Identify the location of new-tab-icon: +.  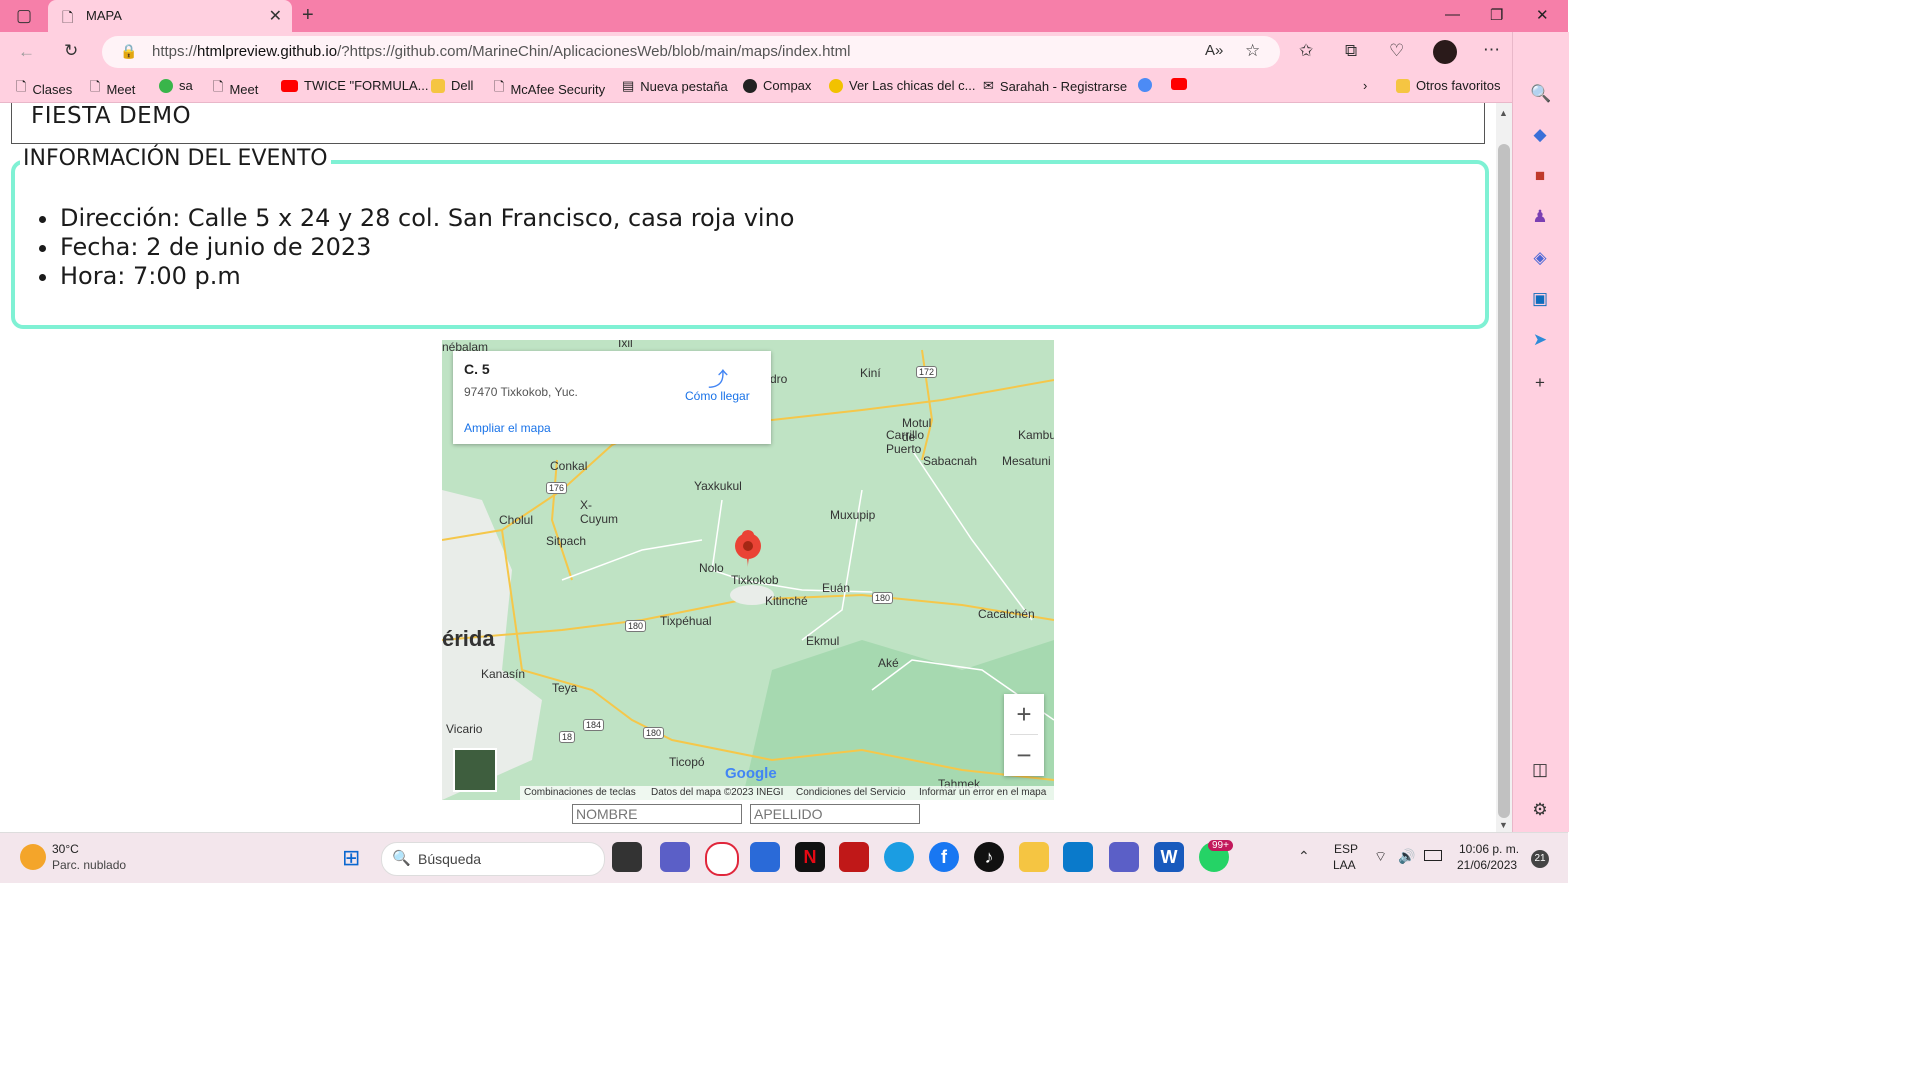
(308, 15).